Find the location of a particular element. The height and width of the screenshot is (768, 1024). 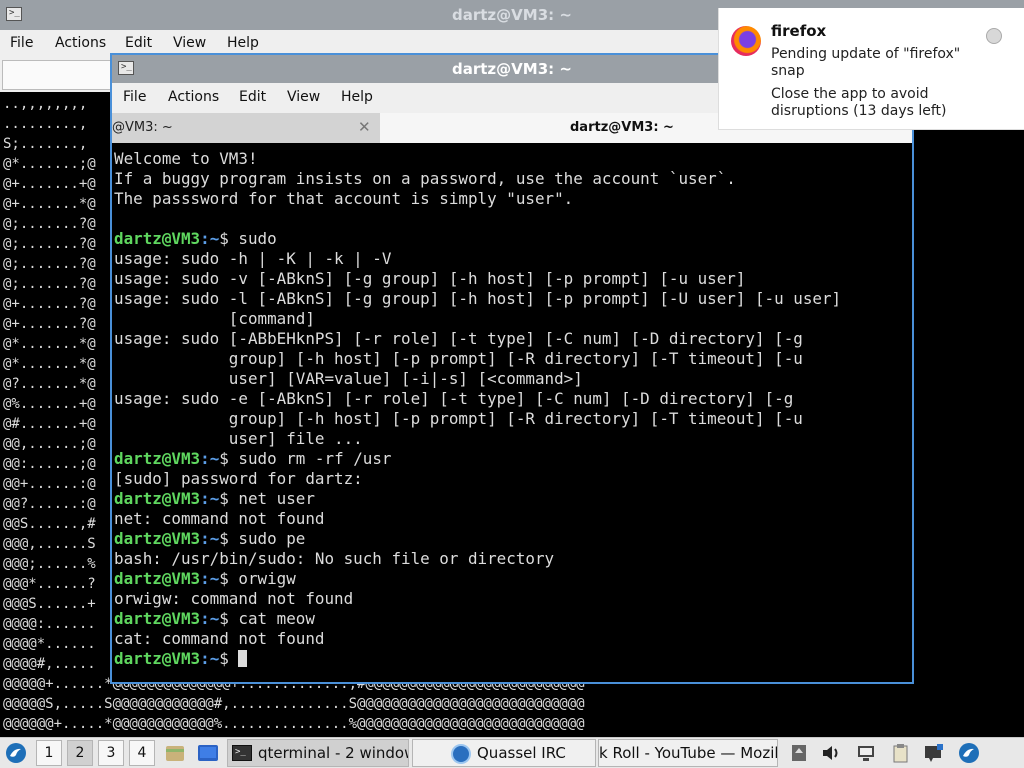

terminal-command-line: dartz@VM3:~$ net user is located at coordinates (214, 498).